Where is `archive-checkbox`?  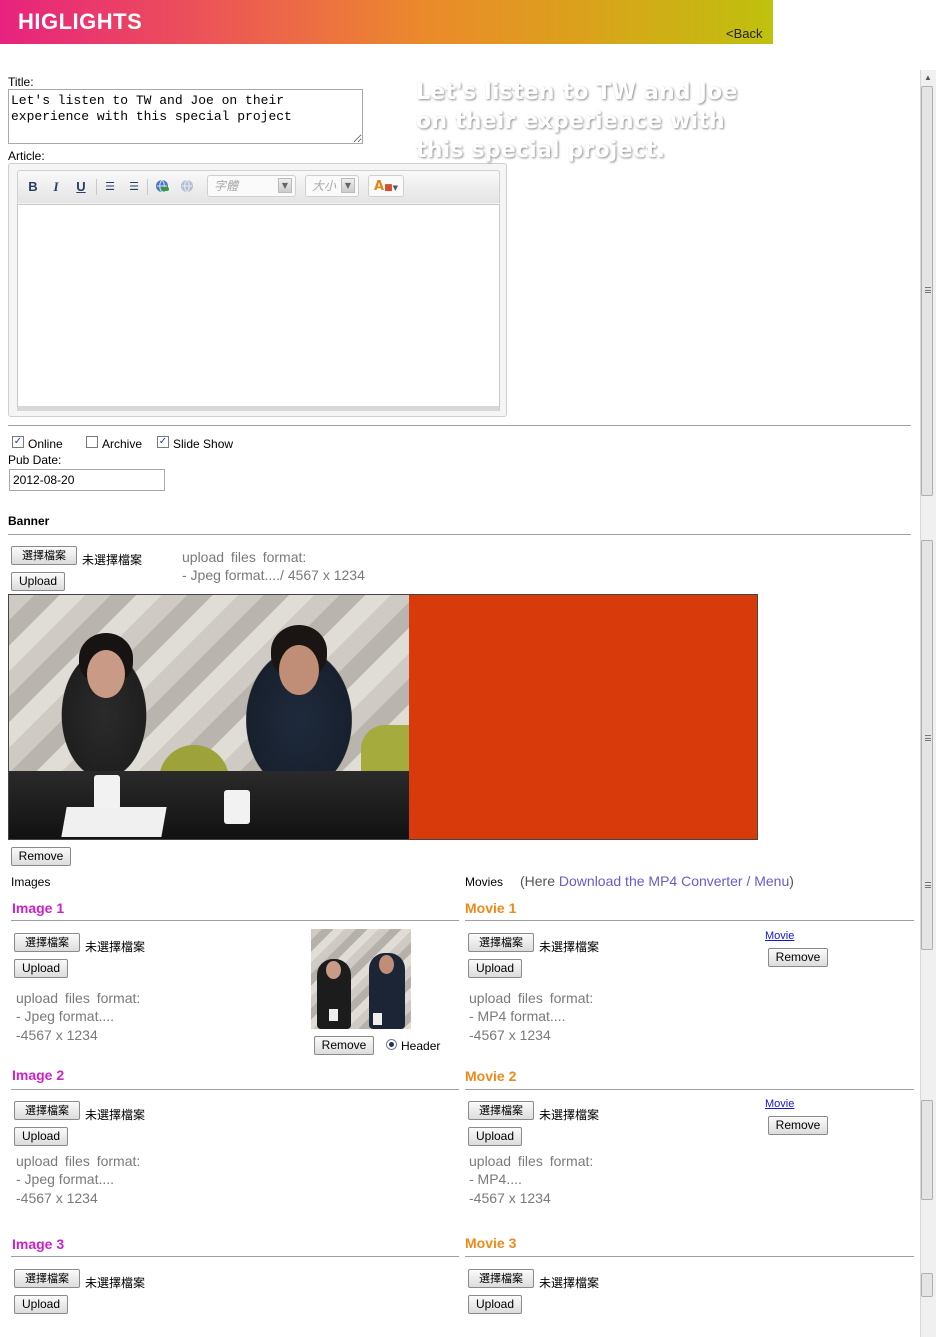
archive-checkbox is located at coordinates (92, 442).